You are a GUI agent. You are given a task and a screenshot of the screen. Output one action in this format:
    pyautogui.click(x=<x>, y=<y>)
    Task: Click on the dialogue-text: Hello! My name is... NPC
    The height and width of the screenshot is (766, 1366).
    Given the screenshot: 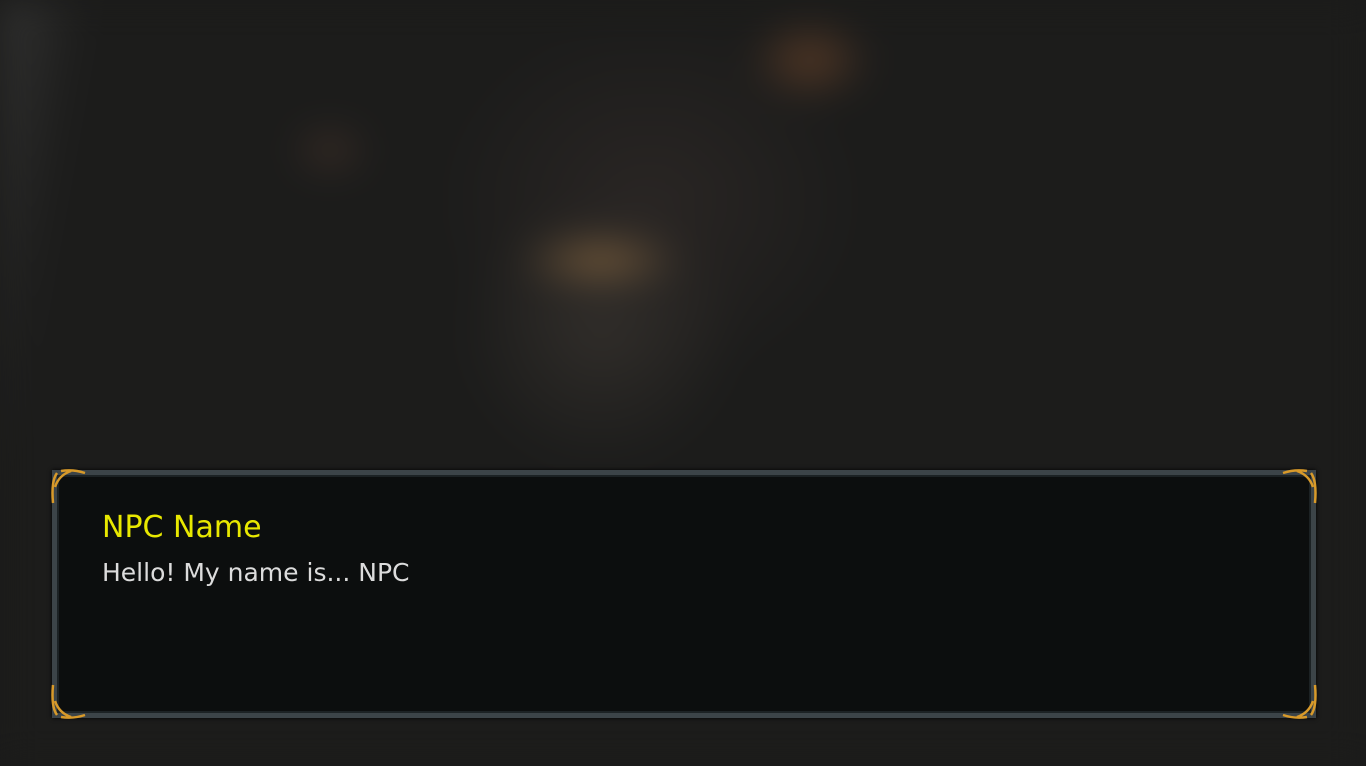 What is the action you would take?
    pyautogui.click(x=256, y=572)
    